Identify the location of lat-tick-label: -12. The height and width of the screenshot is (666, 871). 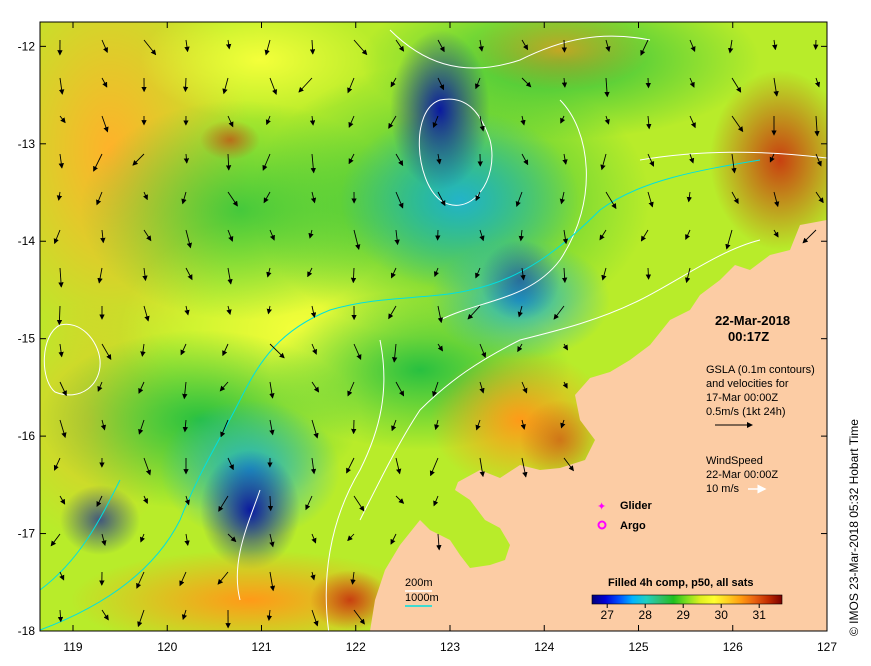
(27, 46).